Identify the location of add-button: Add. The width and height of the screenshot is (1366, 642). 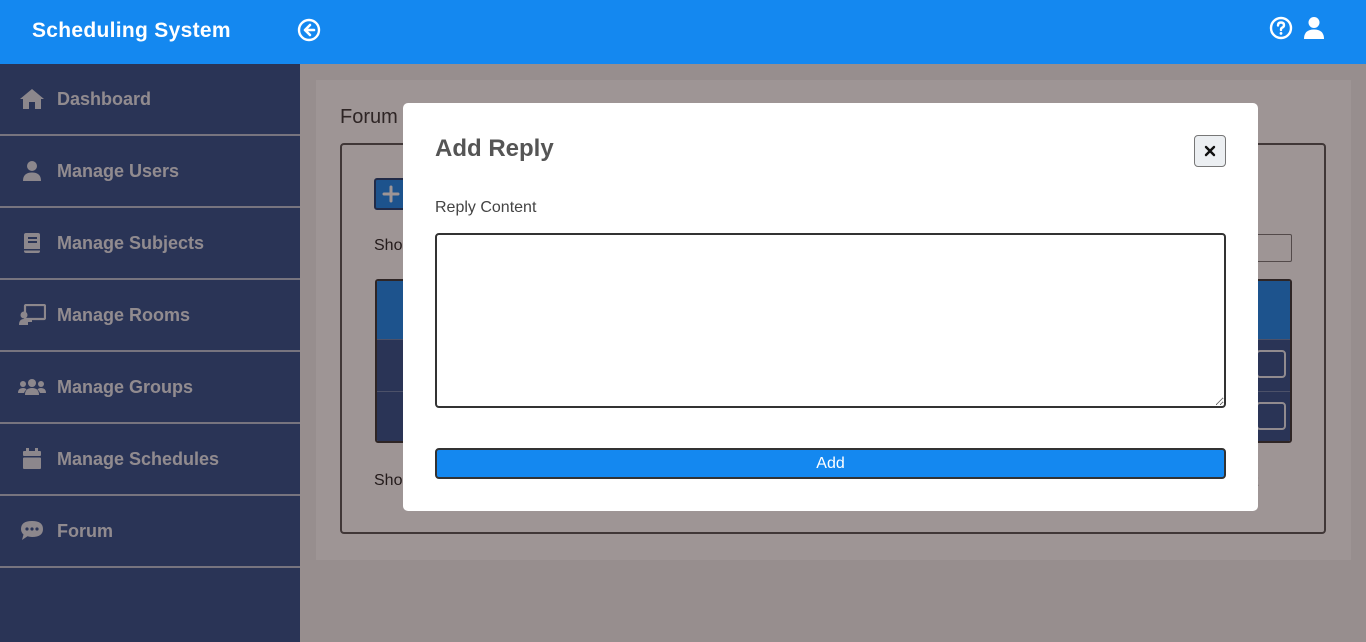
(830, 463).